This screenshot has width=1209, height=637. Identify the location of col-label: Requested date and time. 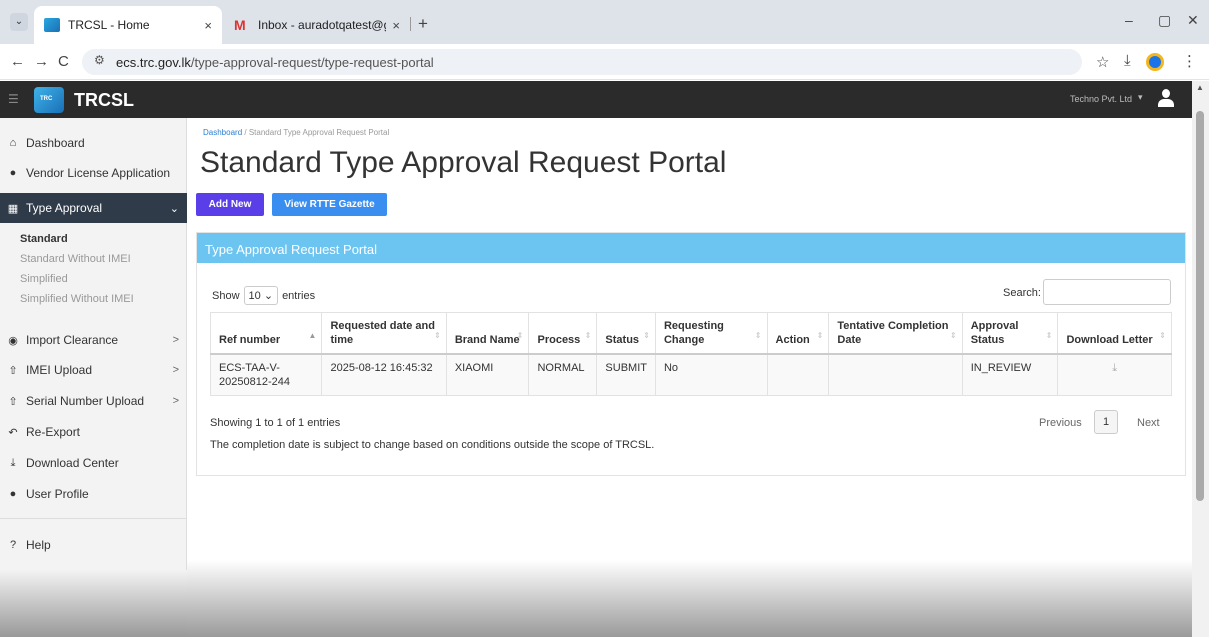
(382, 333).